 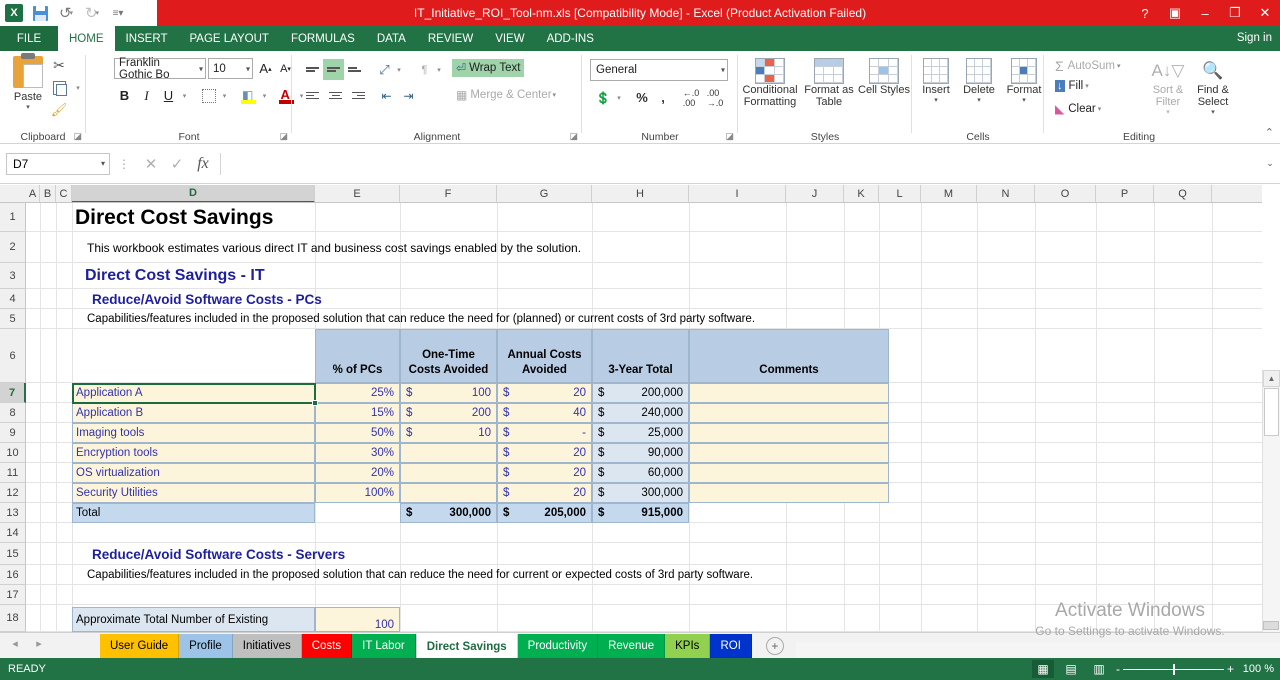 I want to click on expand-formula-bar-button: ⌄, so click(x=1270, y=164).